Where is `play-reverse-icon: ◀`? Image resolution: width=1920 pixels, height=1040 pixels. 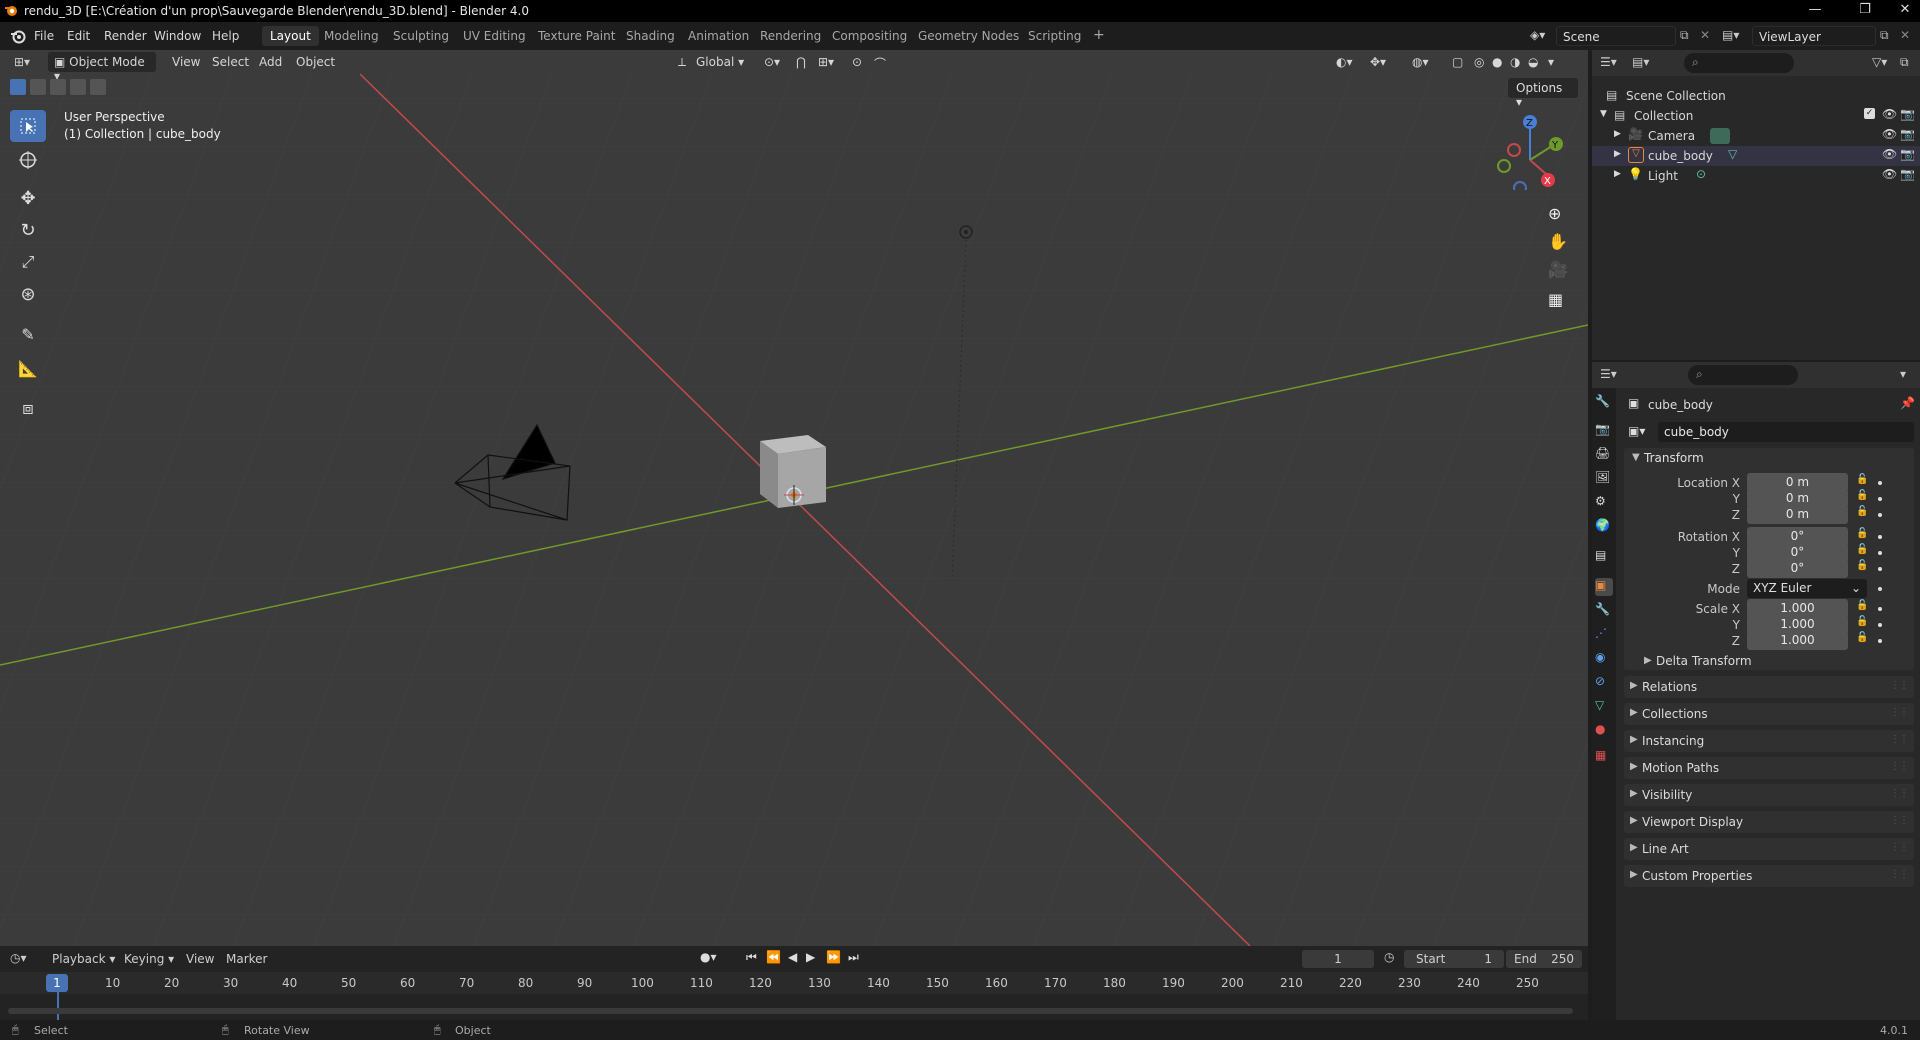 play-reverse-icon: ◀ is located at coordinates (792, 957).